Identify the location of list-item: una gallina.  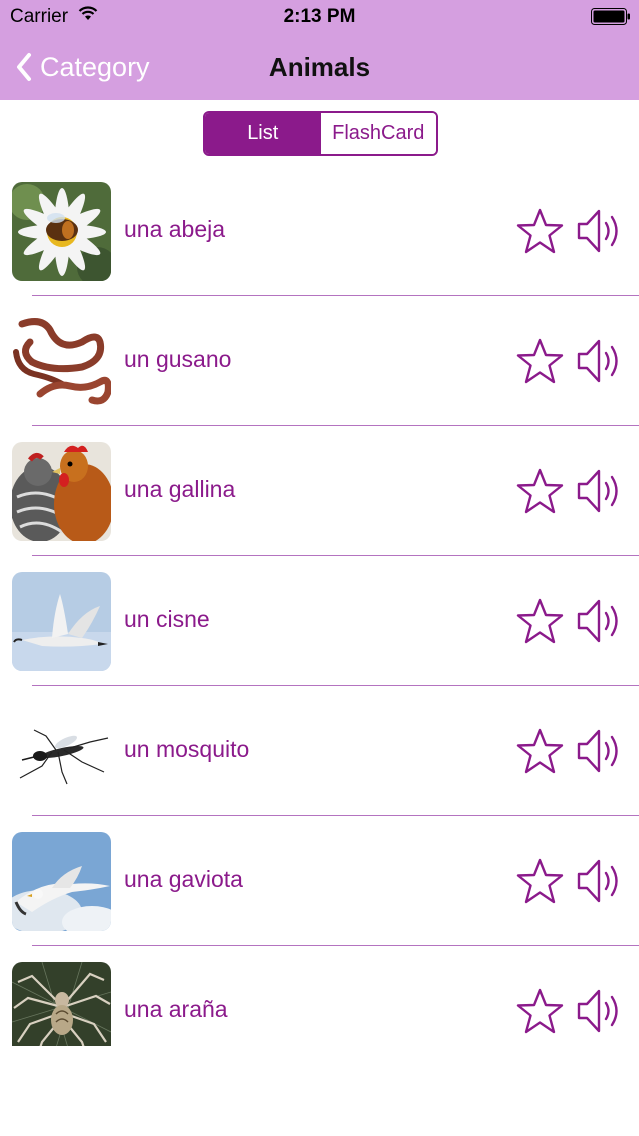
(319, 491).